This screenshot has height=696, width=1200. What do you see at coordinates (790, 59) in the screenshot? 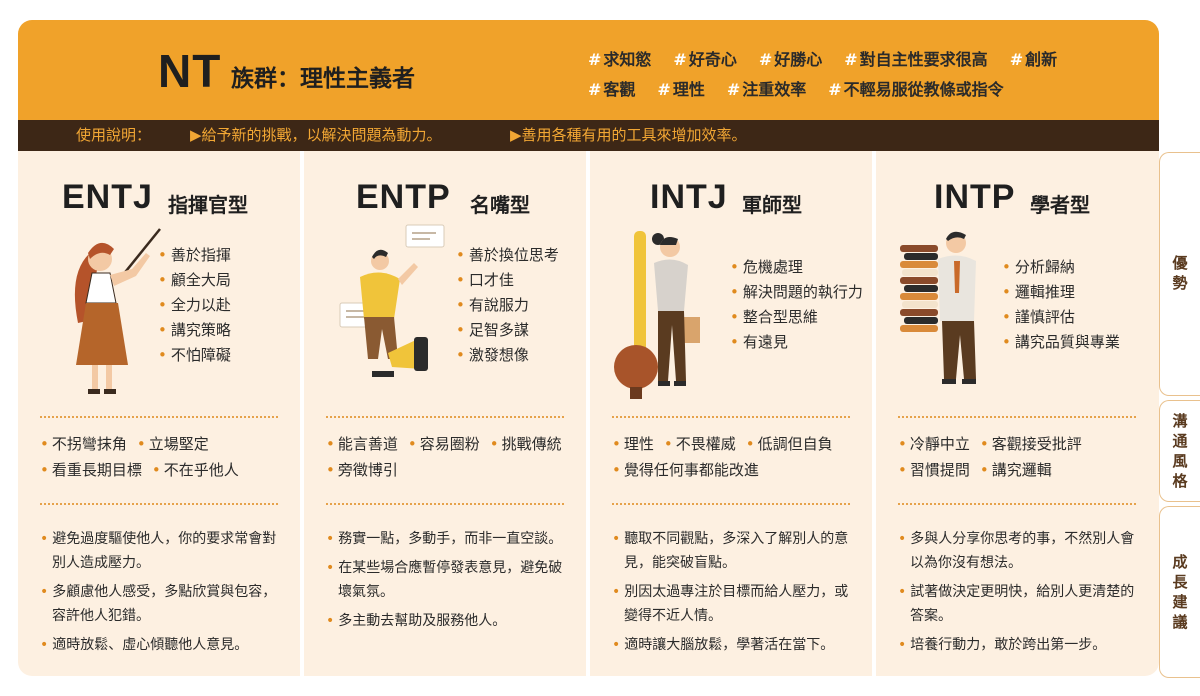
I see `trait-tag: # 好勝心` at bounding box center [790, 59].